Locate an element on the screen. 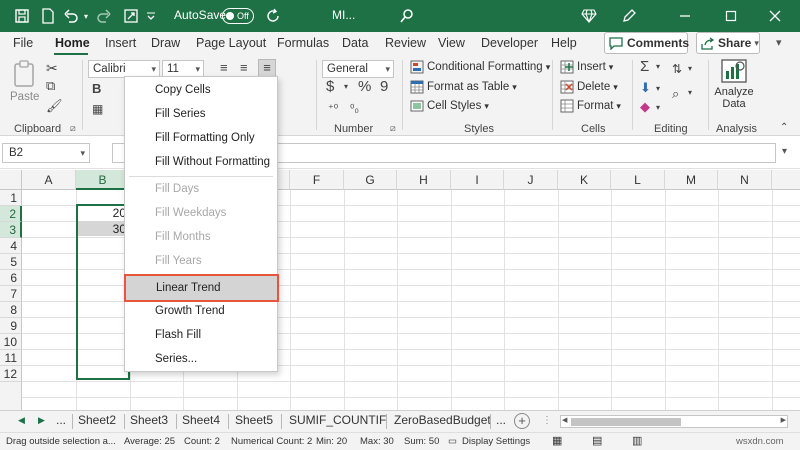 The width and height of the screenshot is (800, 450). tab-formulas: Formulas is located at coordinates (303, 43).